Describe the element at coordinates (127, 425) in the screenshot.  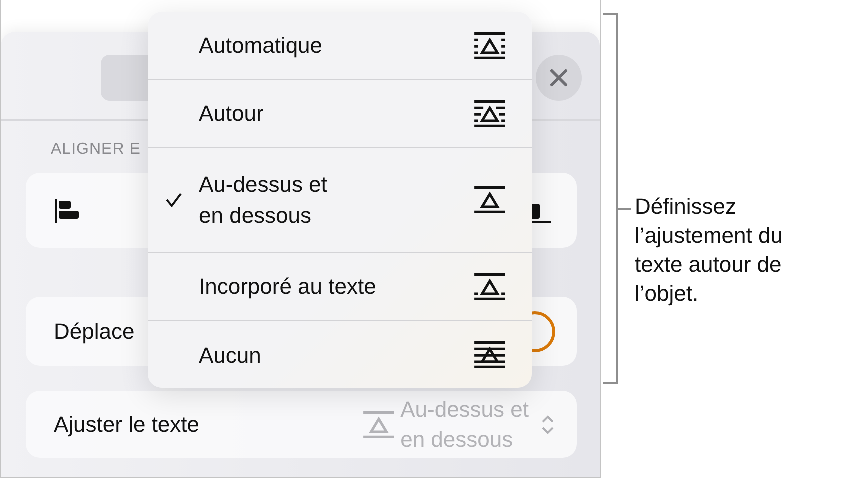
I see `row-label: Ajuster le texte` at that location.